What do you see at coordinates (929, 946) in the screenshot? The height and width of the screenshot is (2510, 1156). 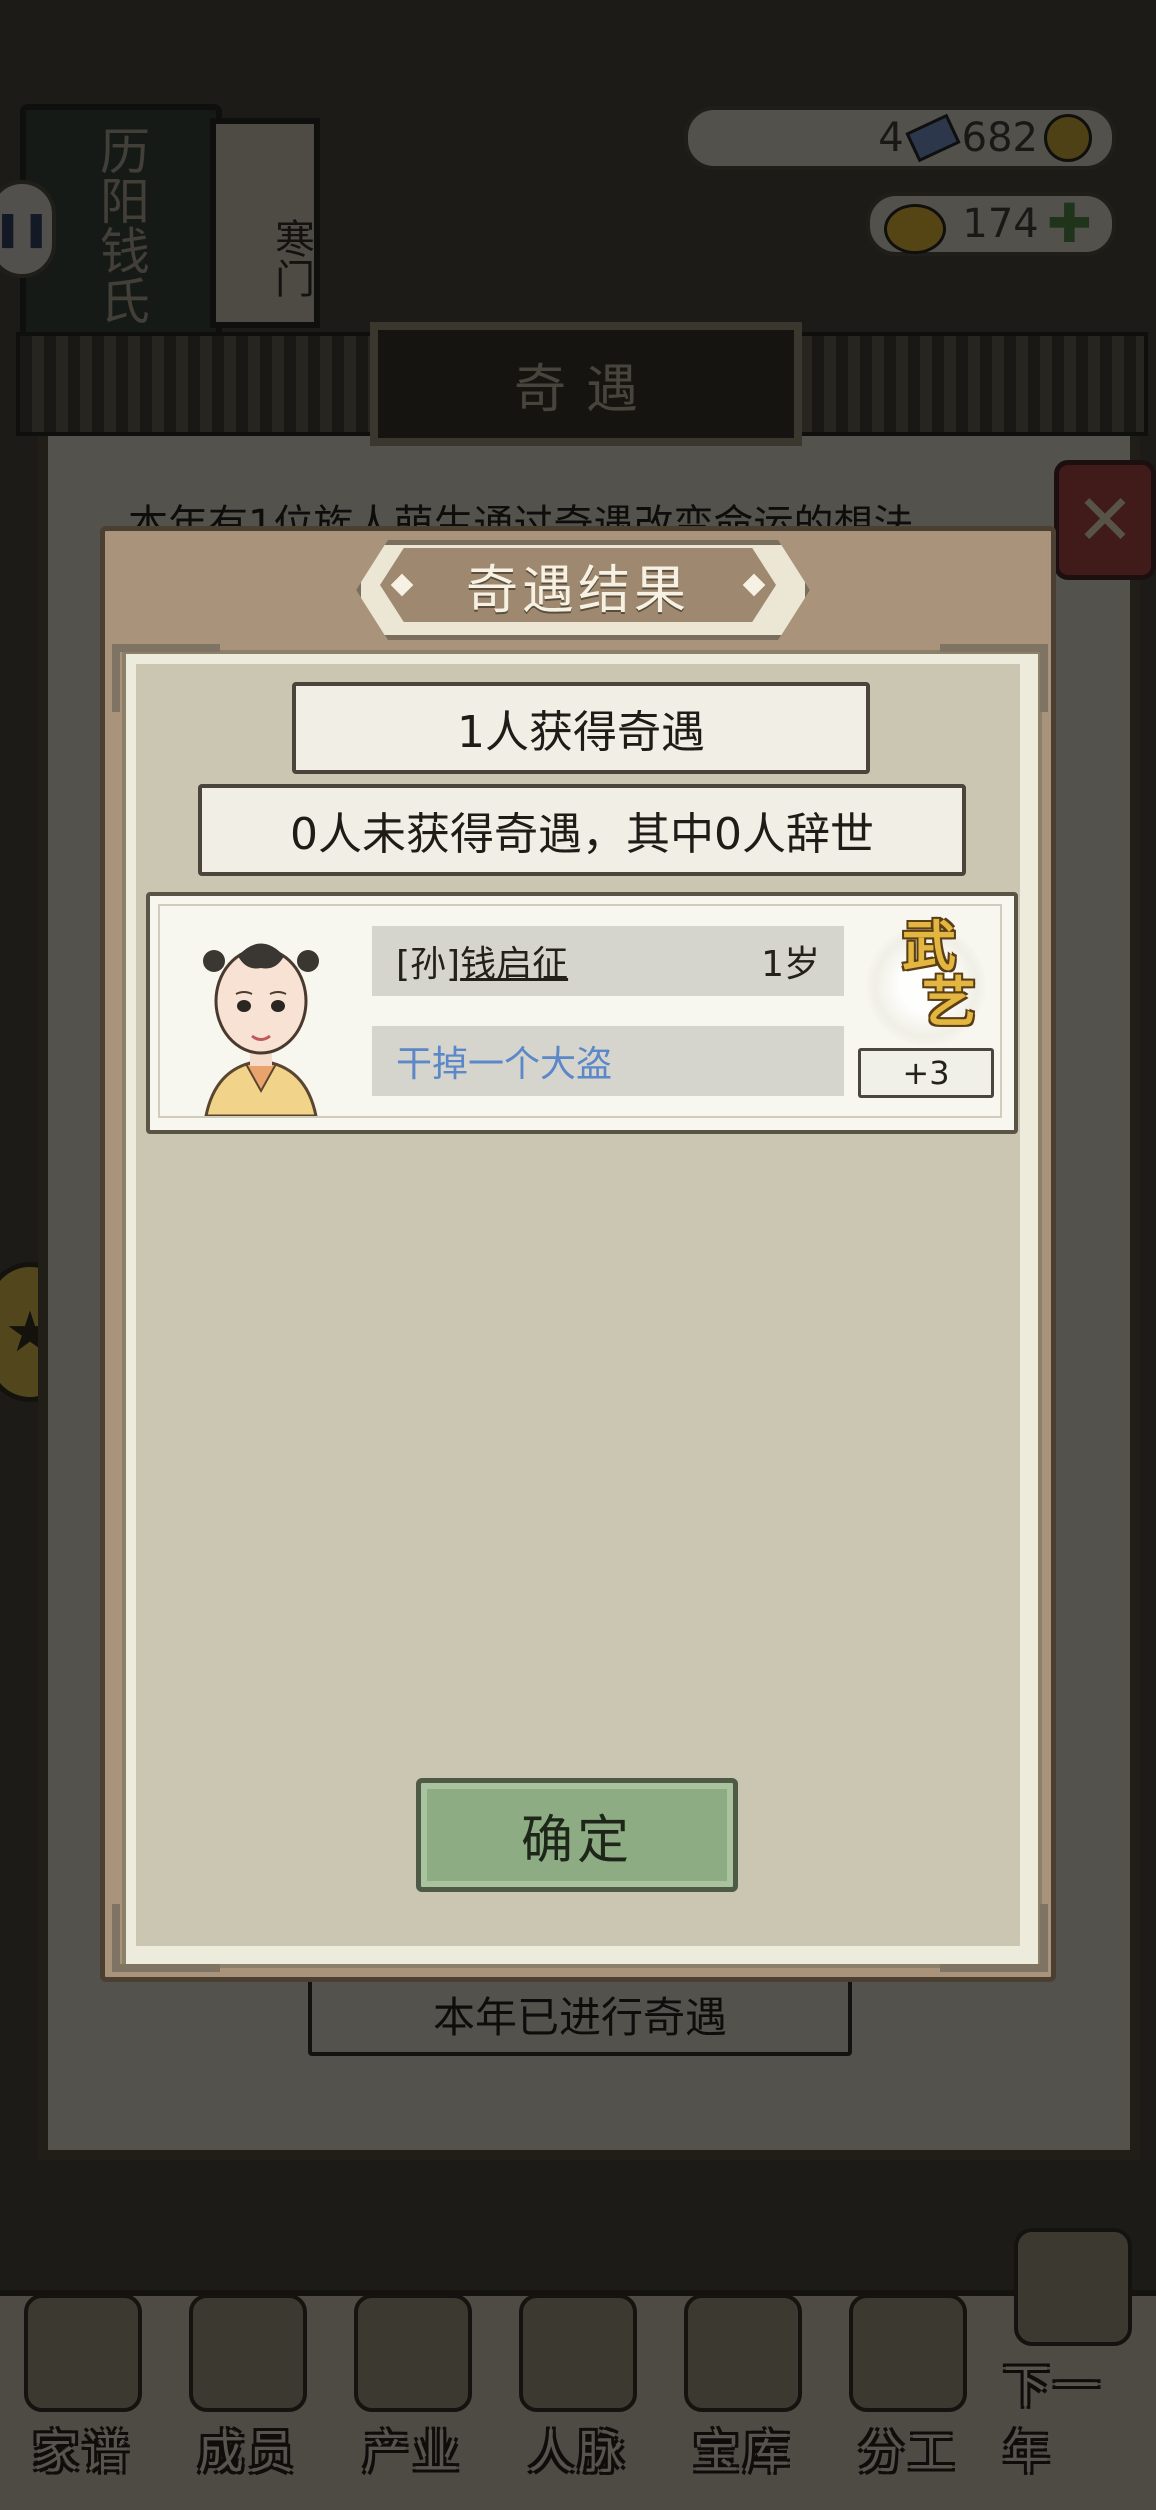 I see `skill-char: 武` at bounding box center [929, 946].